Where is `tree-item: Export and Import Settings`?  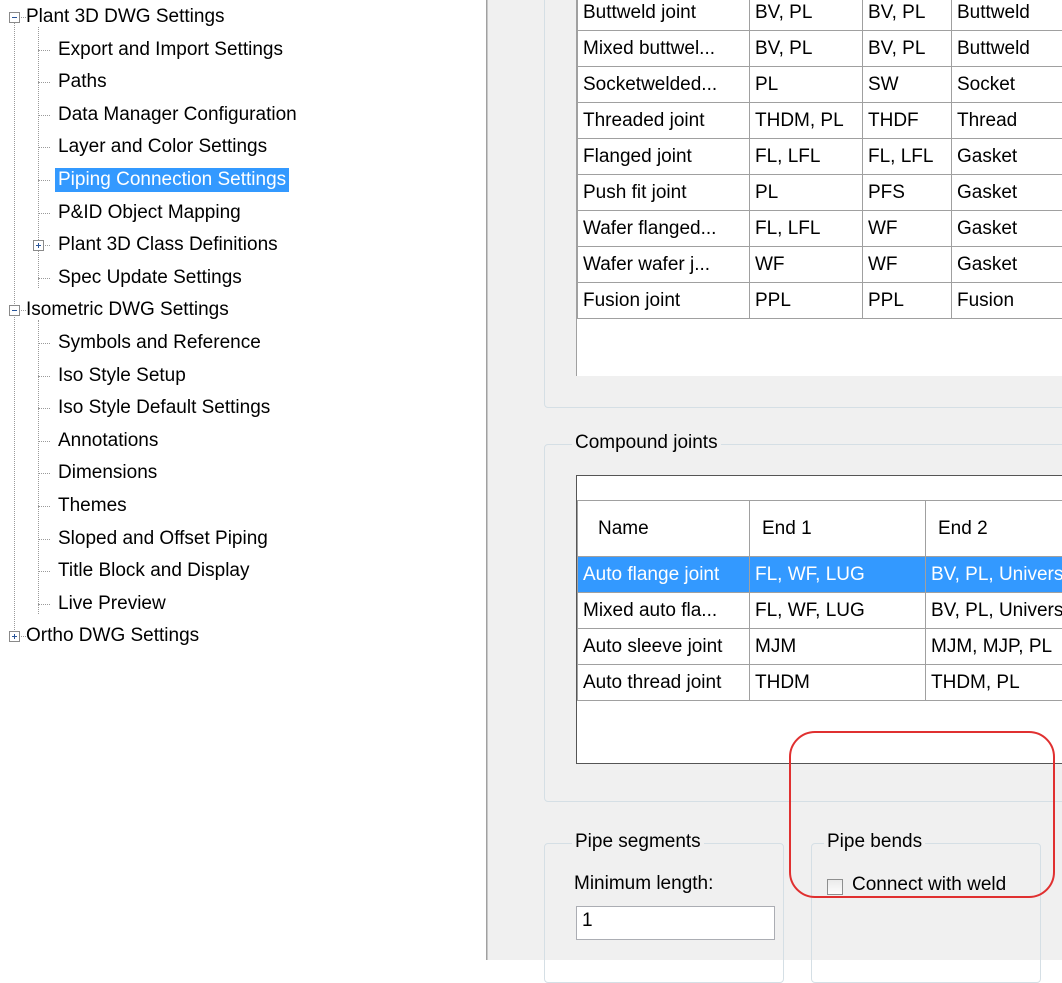 tree-item: Export and Import Settings is located at coordinates (170, 50).